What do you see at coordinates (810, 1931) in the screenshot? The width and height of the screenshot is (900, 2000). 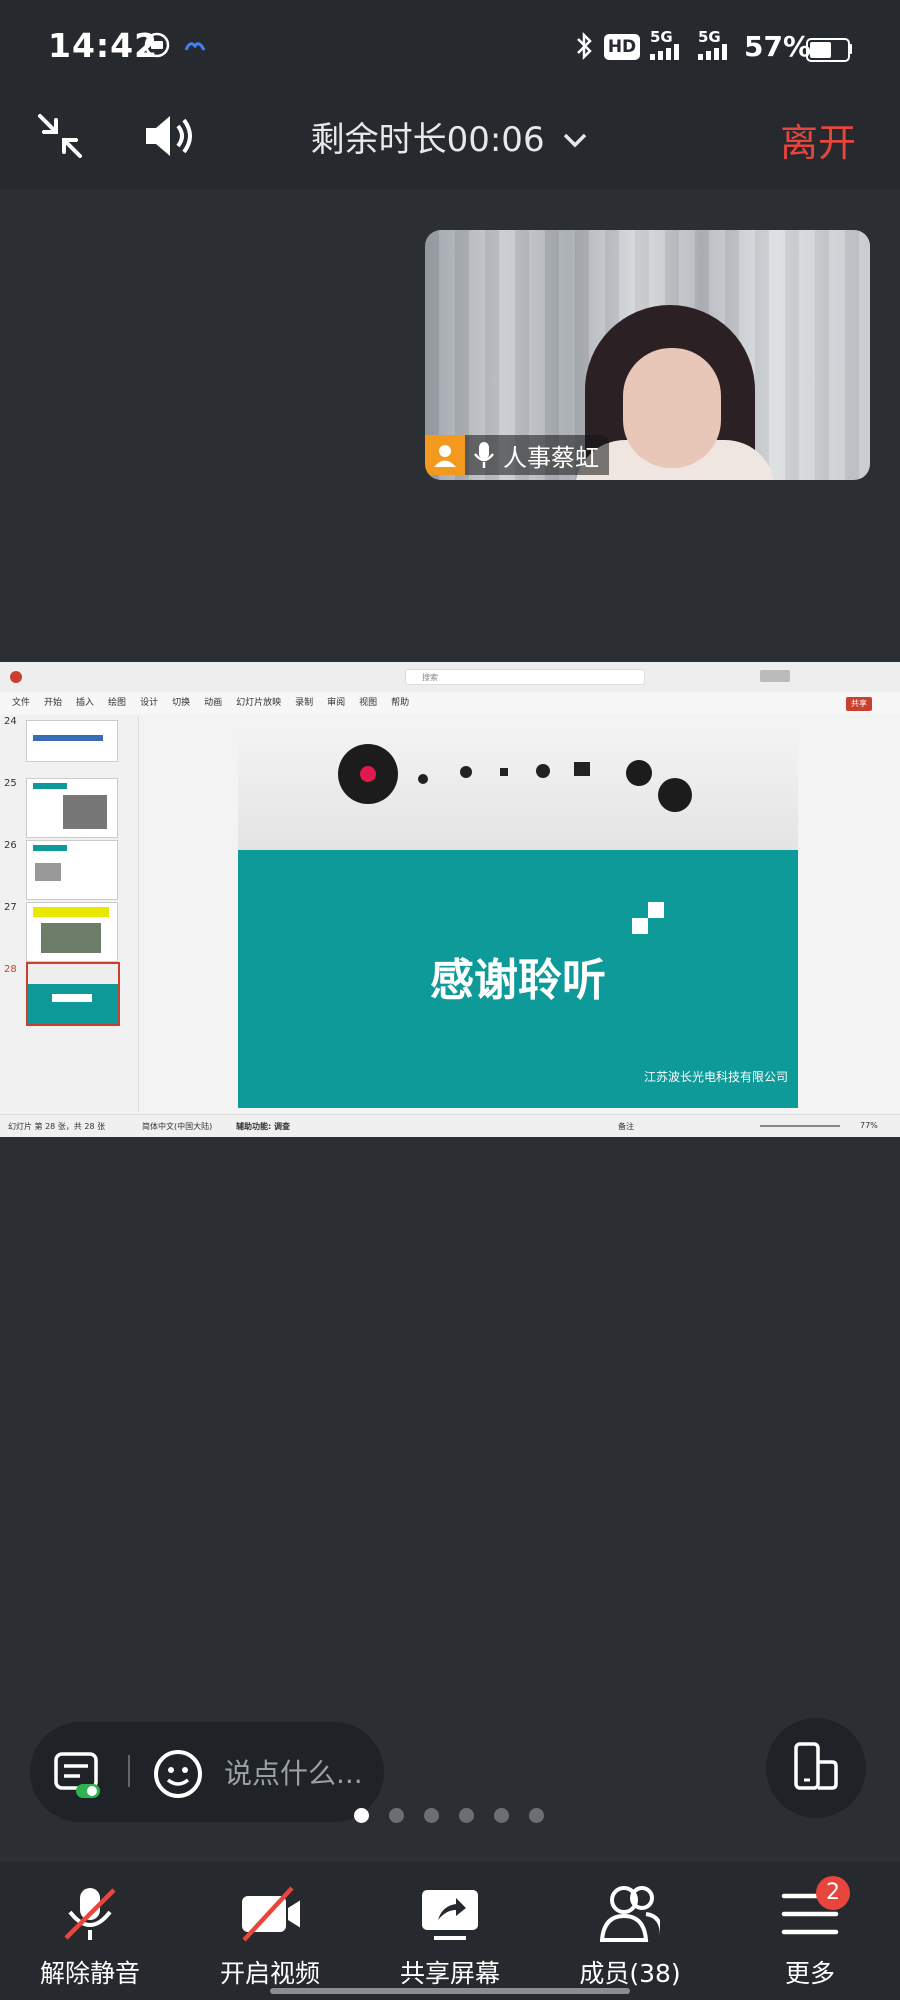 I see `more-button: 更多` at bounding box center [810, 1931].